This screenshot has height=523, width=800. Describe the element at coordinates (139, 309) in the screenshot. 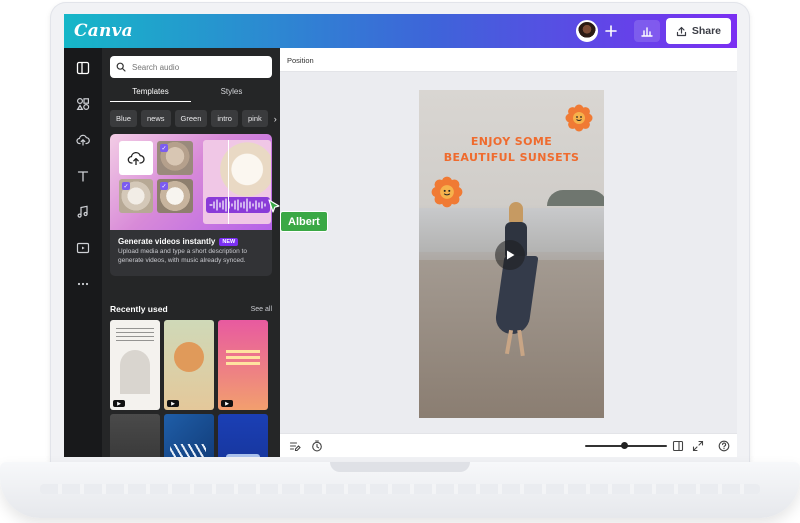

I see `recently-used-title: Recently used` at that location.